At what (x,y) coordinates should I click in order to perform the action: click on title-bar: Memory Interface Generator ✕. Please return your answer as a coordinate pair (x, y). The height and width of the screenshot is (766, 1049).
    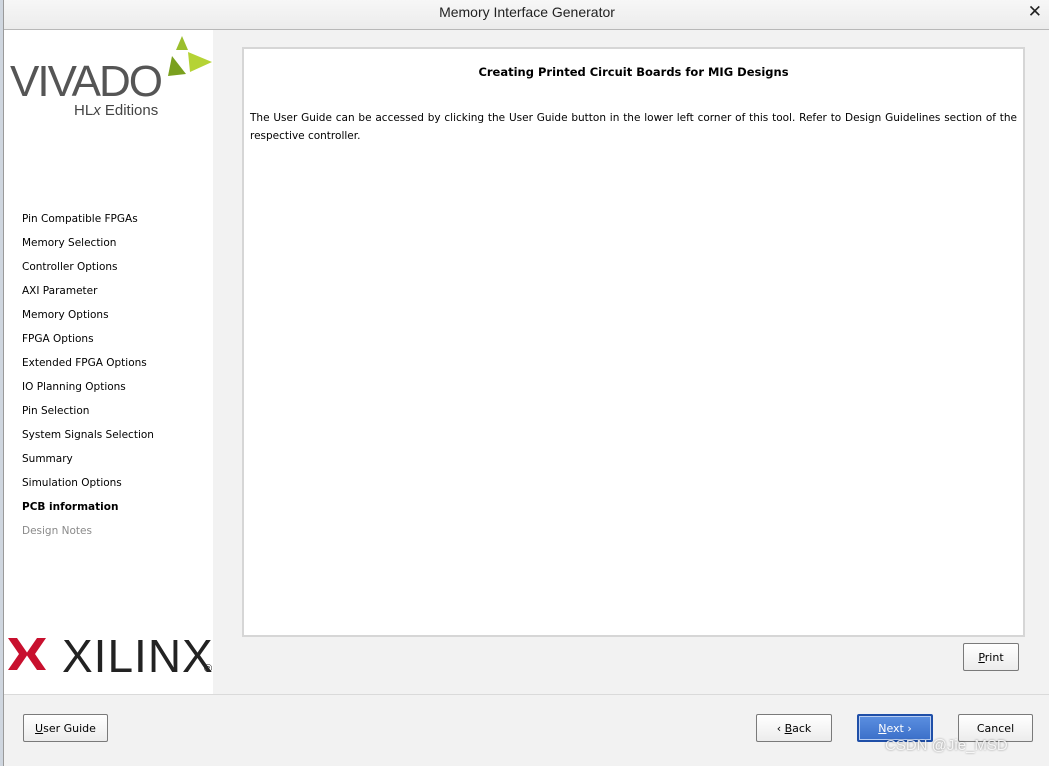
    Looking at the image, I should click on (526, 15).